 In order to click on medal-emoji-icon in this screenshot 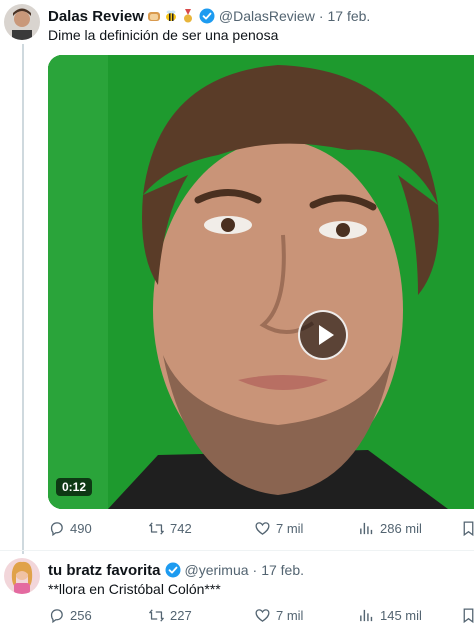, I will do `click(188, 16)`.